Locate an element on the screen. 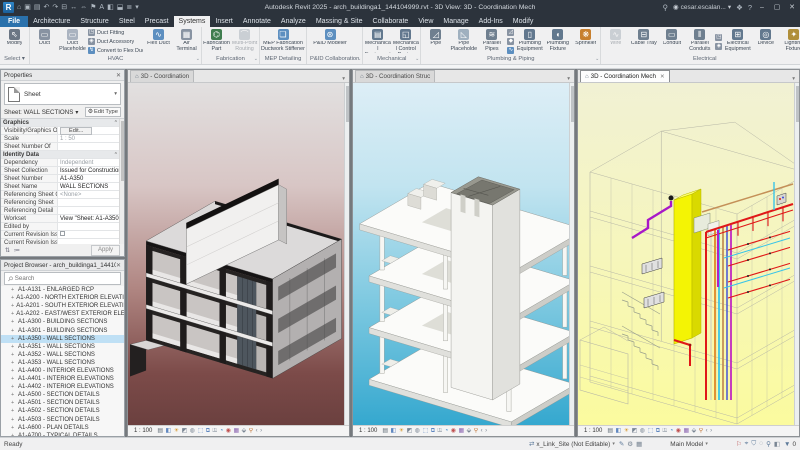  undo-icon: ↶ is located at coordinates (46, 7).